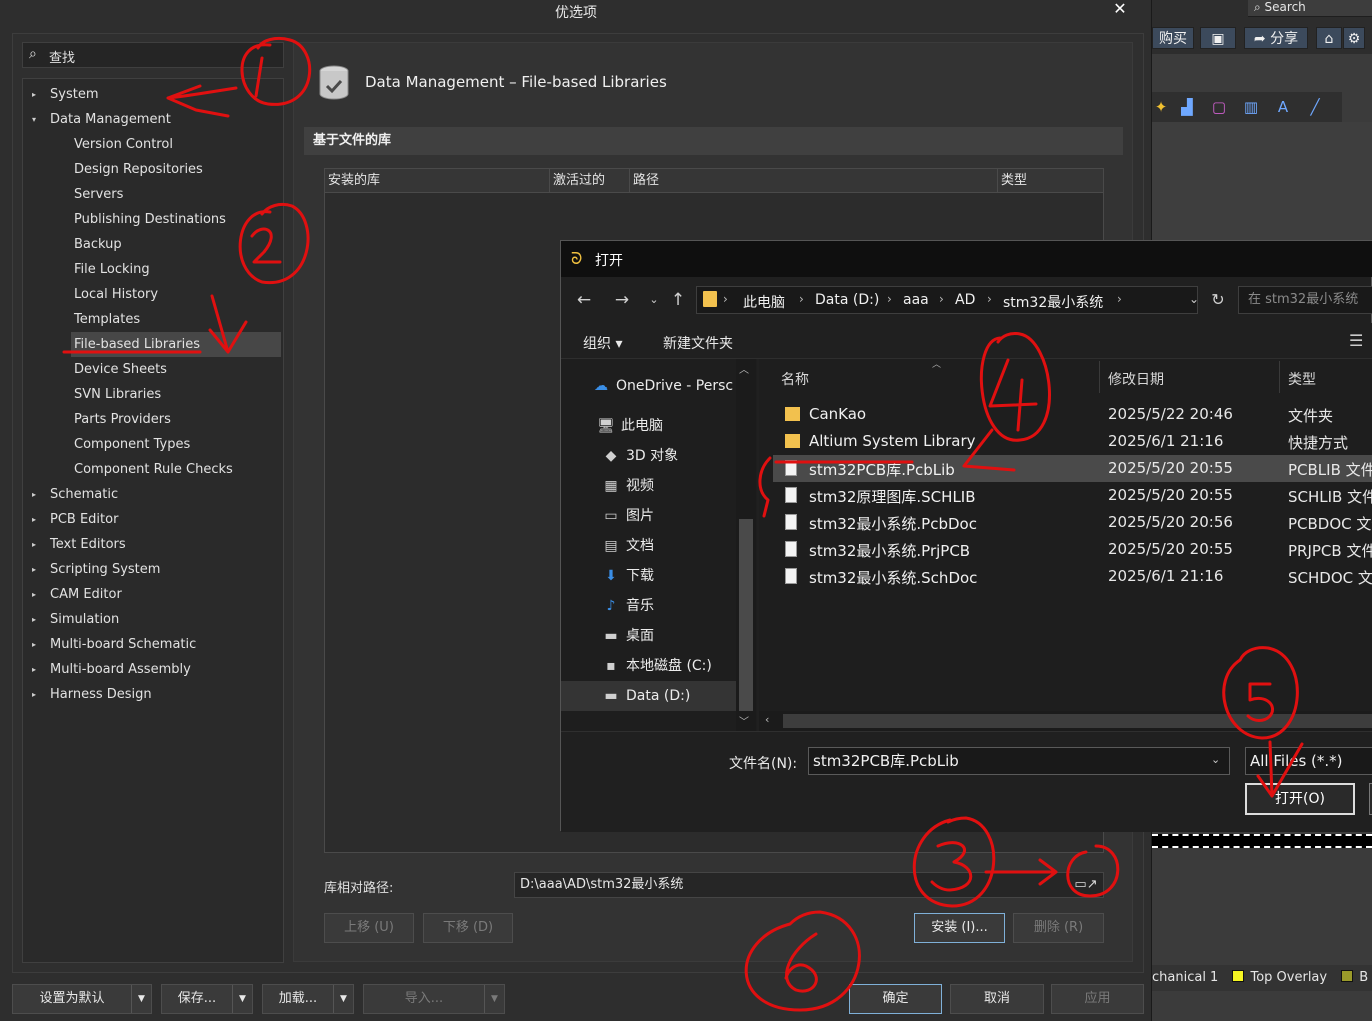 The image size is (1372, 1021). Describe the element at coordinates (369, 928) in the screenshot. I see `move-up-button: 上移 (U)` at that location.